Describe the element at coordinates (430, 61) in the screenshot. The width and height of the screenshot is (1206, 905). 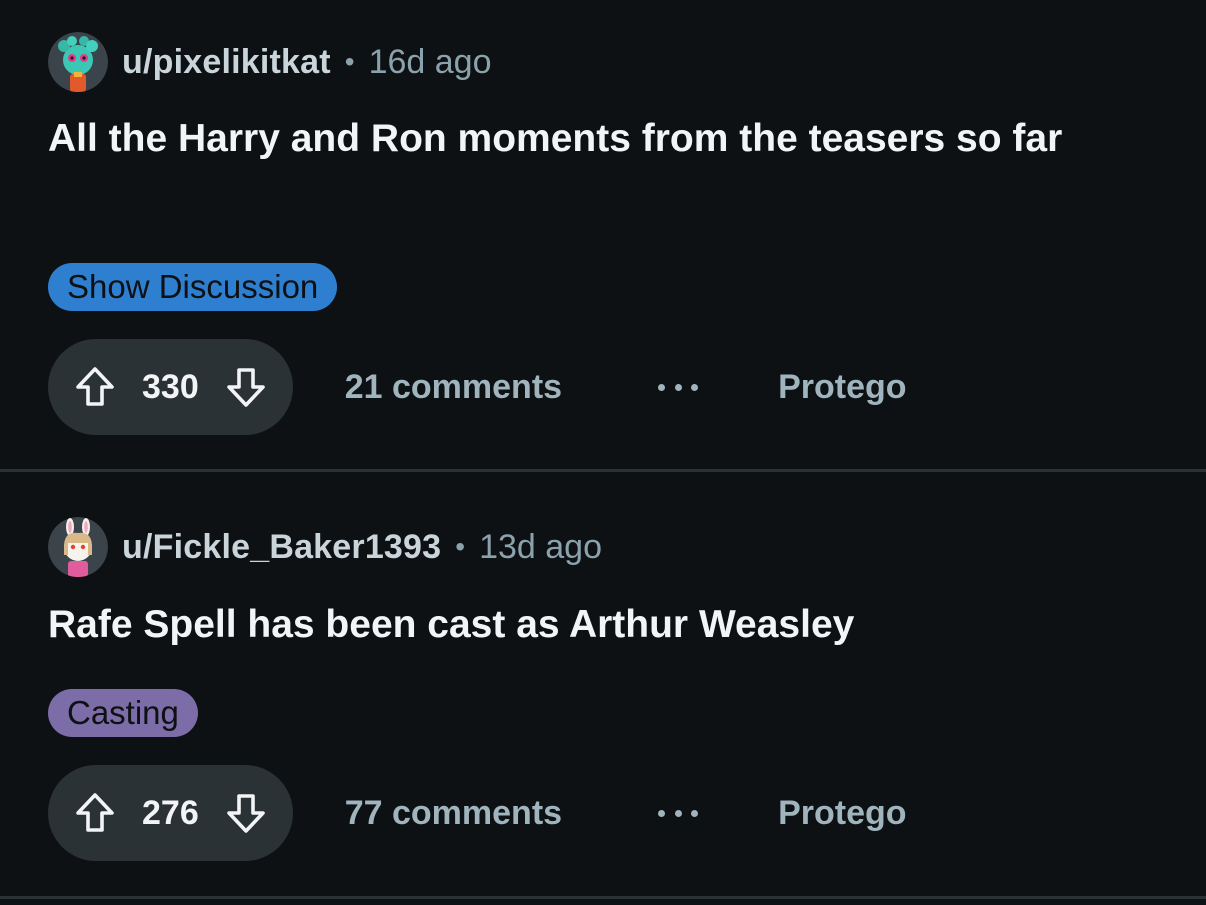
I see `post-timestamp: 16d ago` at that location.